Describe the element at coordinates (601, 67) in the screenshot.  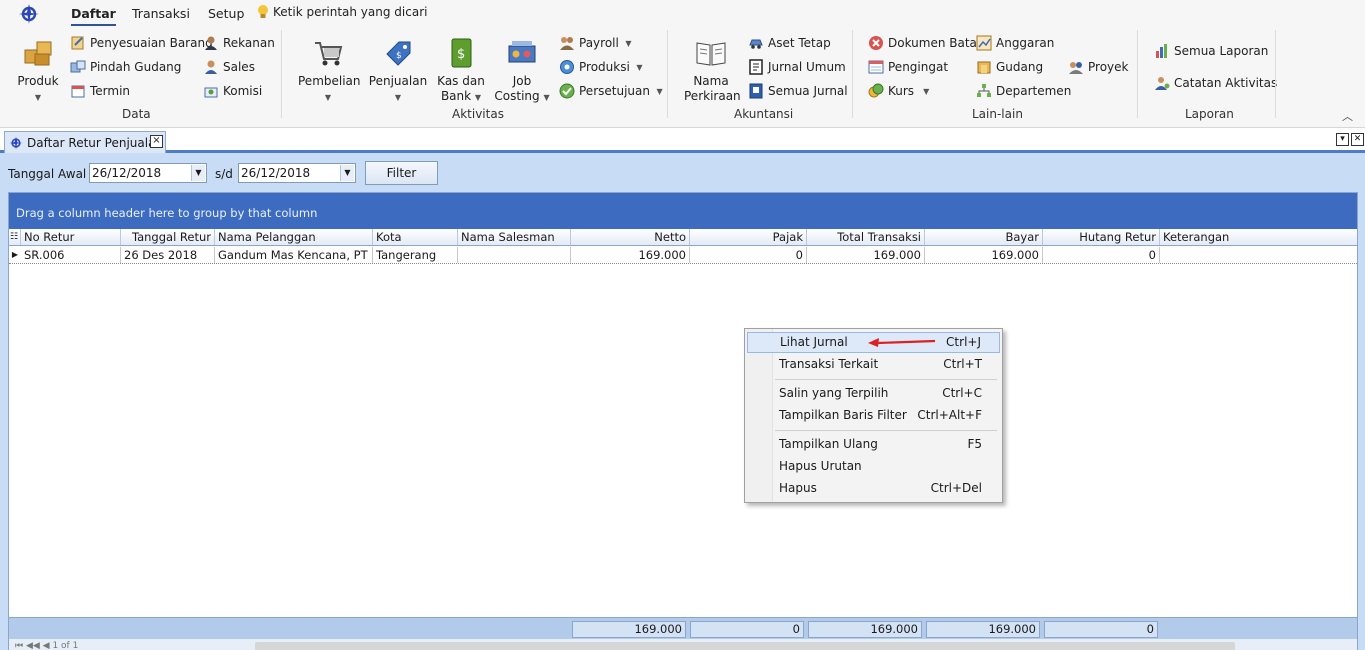
I see `produksi-button: Produksi ▼` at that location.